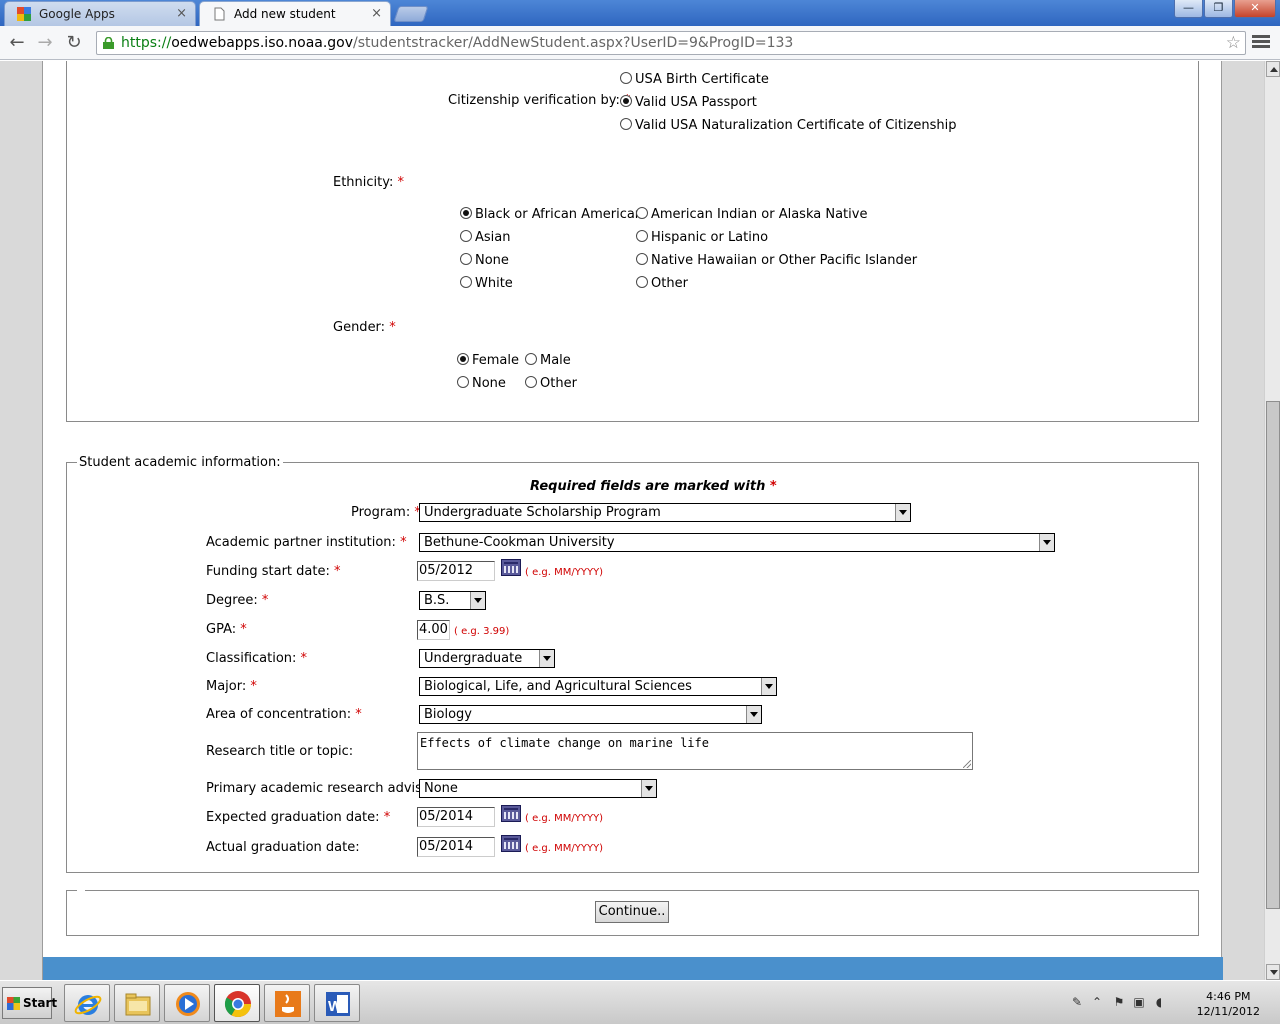 The height and width of the screenshot is (1025, 1280). I want to click on research-title-textarea: Effects of climate change on marine life, so click(695, 751).